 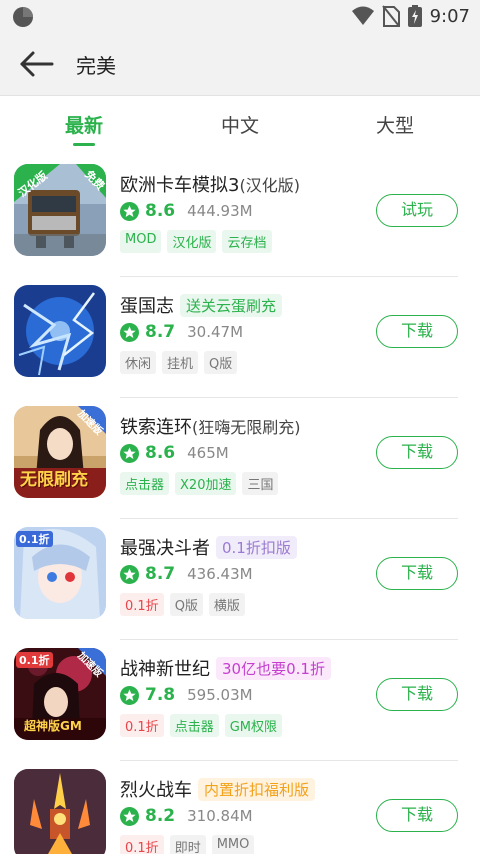 What do you see at coordinates (60, 811) in the screenshot?
I see `app-icon-fire-chariot` at bounding box center [60, 811].